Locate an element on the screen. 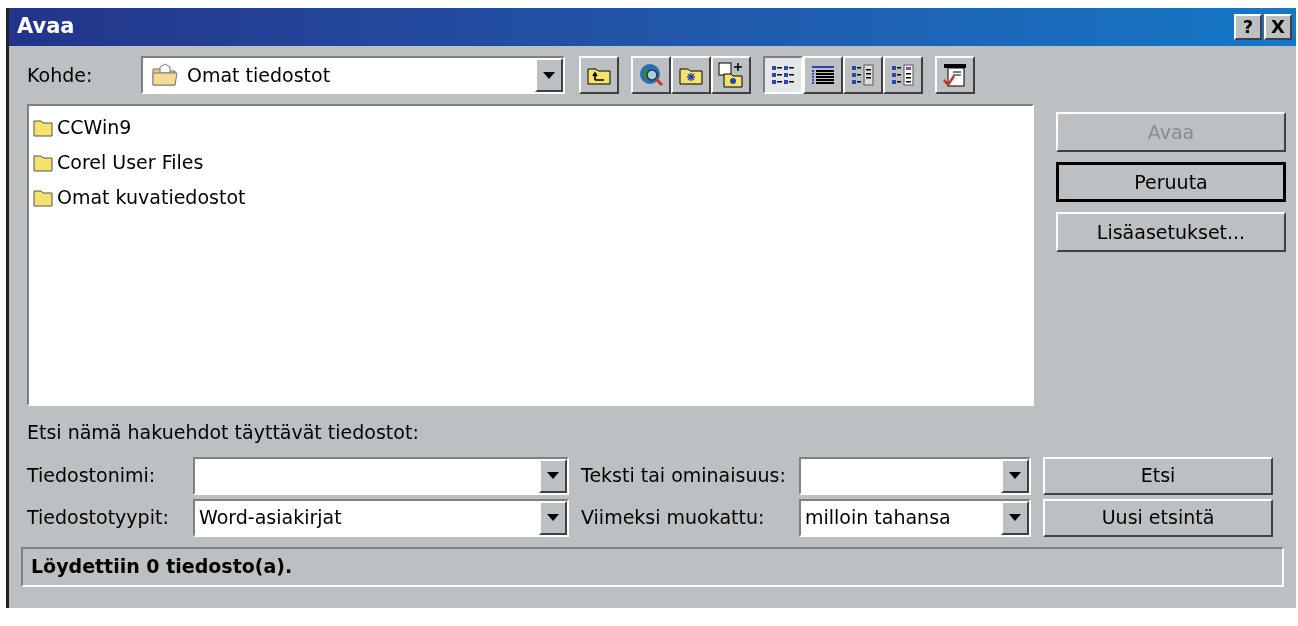 This screenshot has width=1298, height=626. cancel-button: Peruuta is located at coordinates (1171, 182).